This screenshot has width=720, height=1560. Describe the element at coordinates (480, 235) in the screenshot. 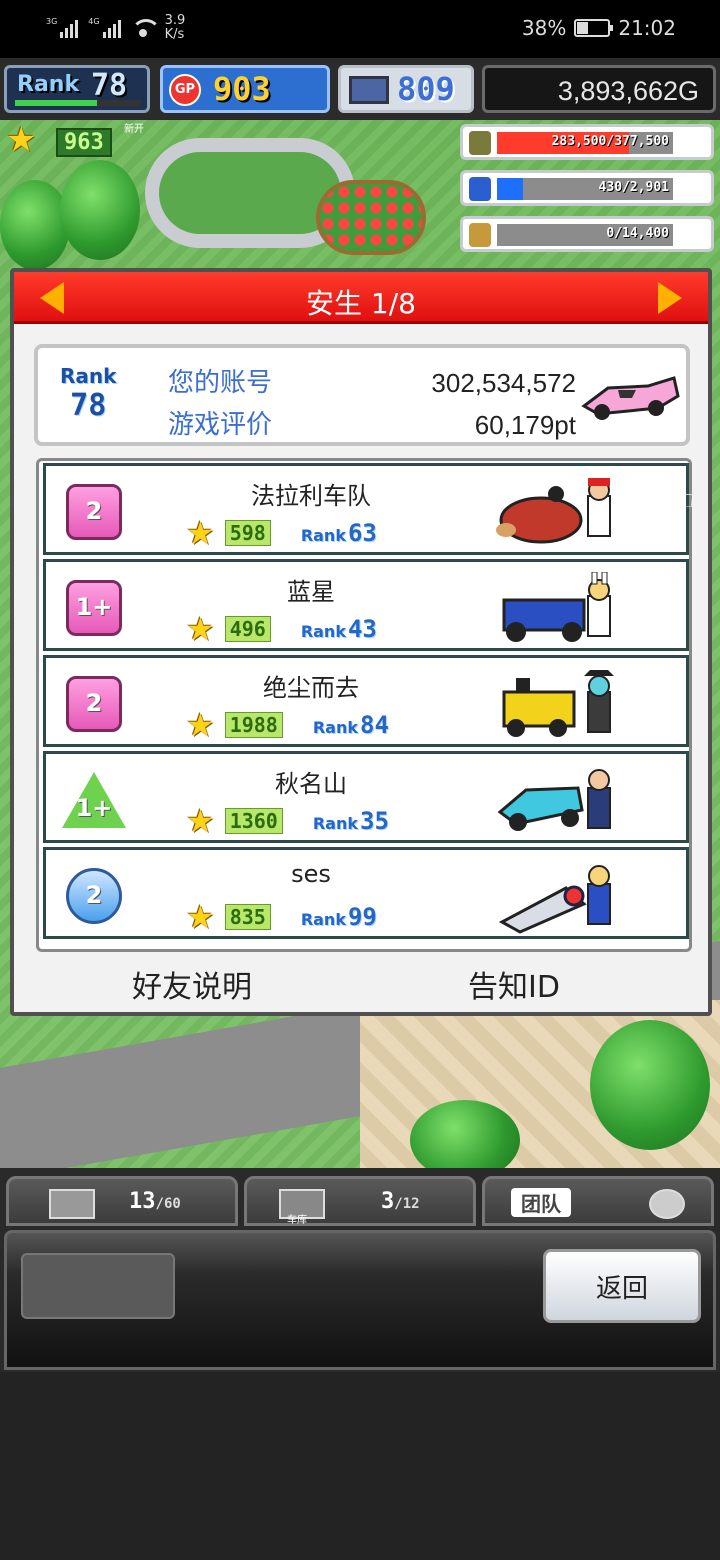

I see `wheat-icon` at that location.